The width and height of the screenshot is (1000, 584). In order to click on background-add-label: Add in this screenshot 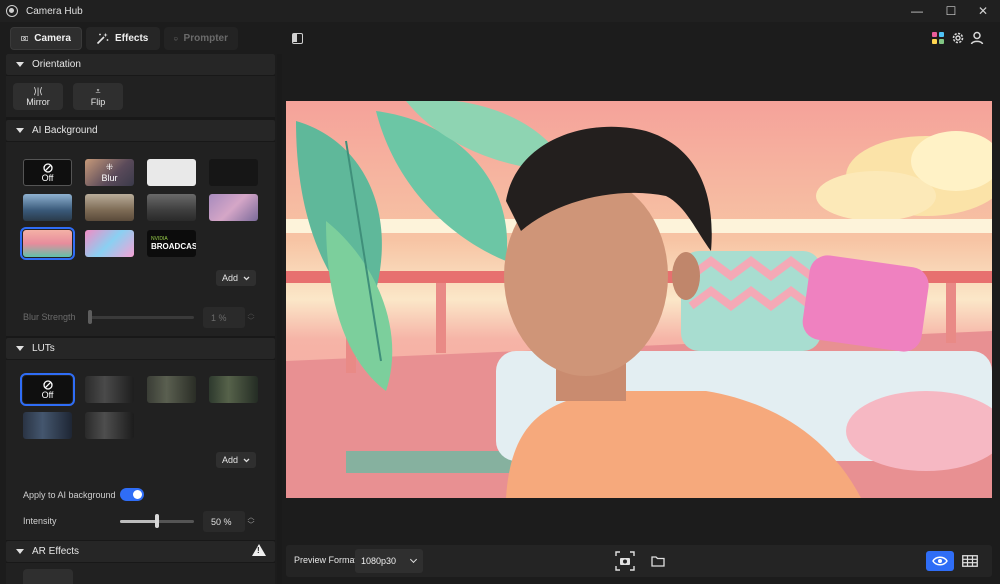, I will do `click(229, 278)`.